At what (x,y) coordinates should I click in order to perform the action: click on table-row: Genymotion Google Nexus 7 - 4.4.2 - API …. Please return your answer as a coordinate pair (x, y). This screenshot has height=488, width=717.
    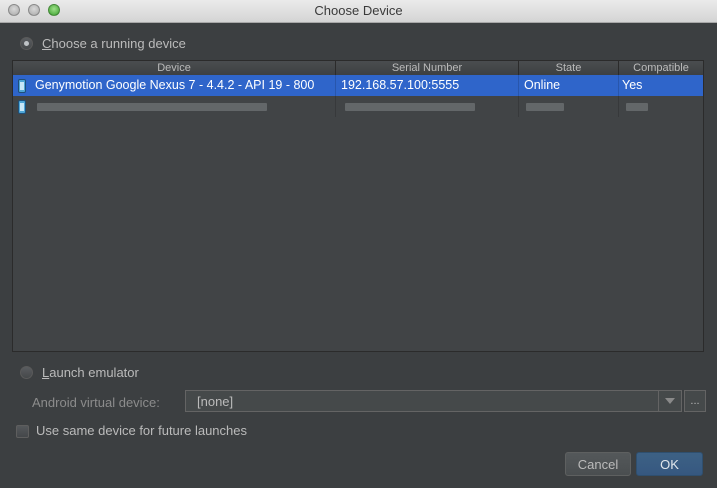
    Looking at the image, I should click on (358, 85).